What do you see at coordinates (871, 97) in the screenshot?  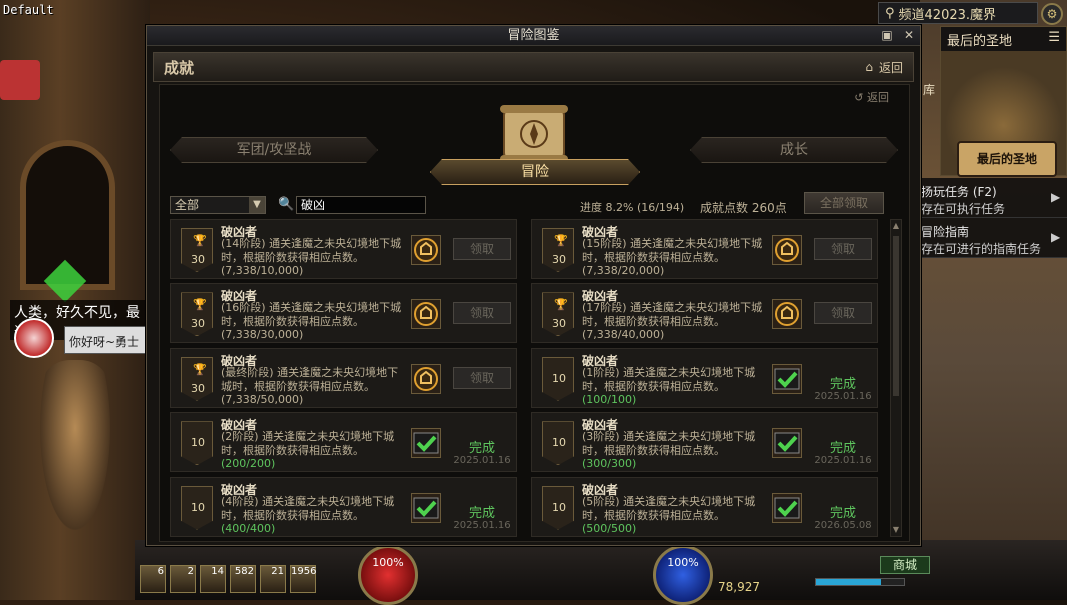 I see `inner-return-button: ↺ 返回` at bounding box center [871, 97].